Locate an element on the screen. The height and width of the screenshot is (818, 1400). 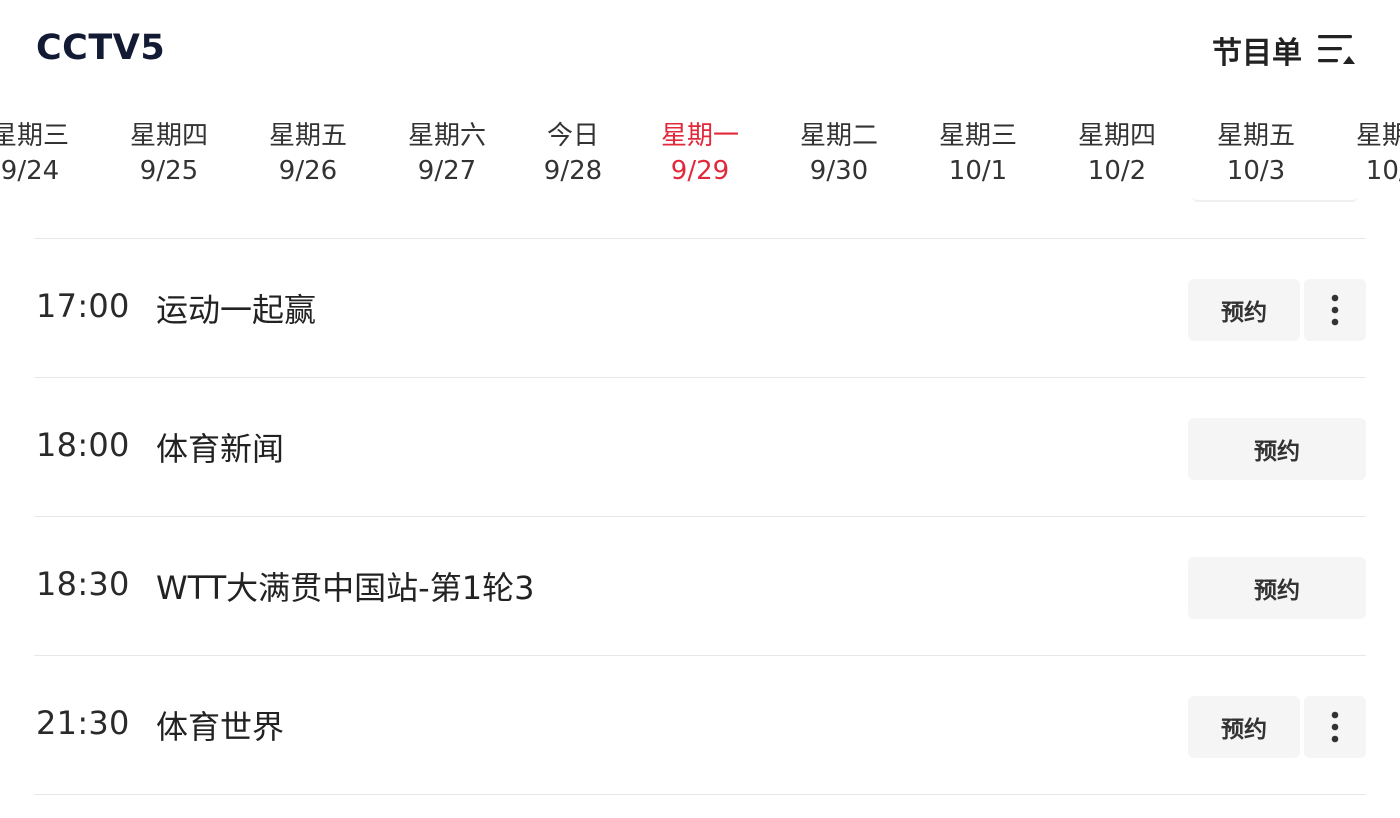
schedule-button: 节目单 is located at coordinates (1284, 50).